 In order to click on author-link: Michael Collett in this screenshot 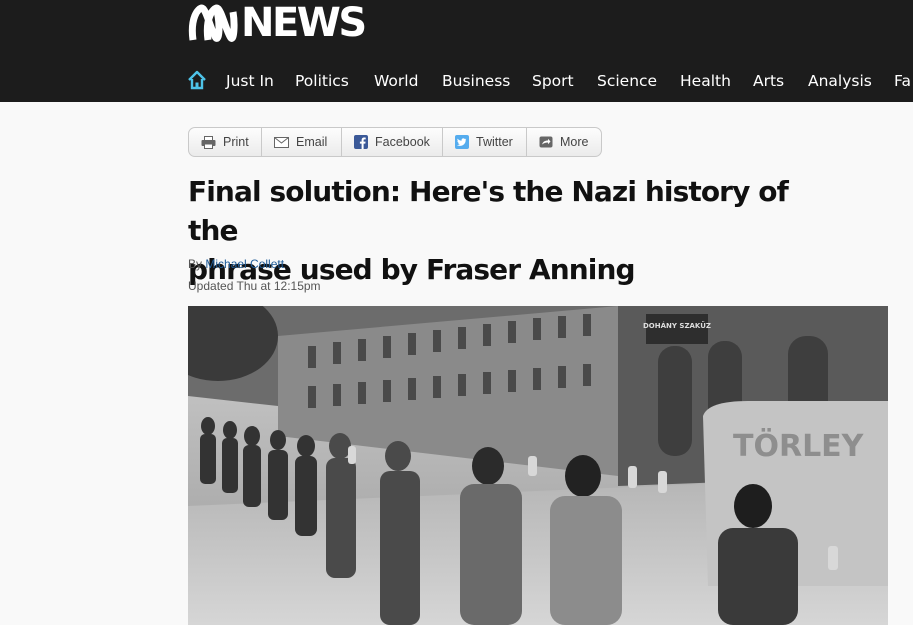, I will do `click(244, 264)`.